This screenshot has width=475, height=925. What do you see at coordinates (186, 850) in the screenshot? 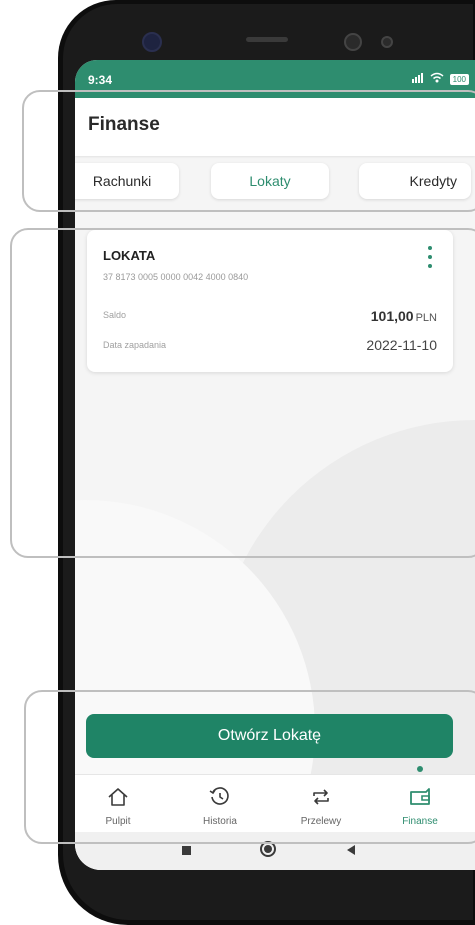
I see `recents-icon` at bounding box center [186, 850].